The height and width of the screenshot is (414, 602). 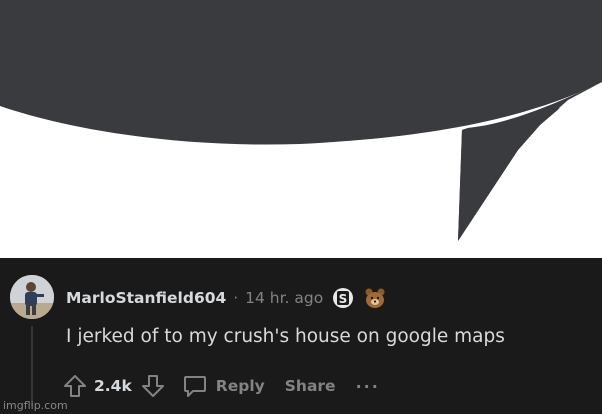 What do you see at coordinates (194, 386) in the screenshot?
I see `comment-bubble-icon` at bounding box center [194, 386].